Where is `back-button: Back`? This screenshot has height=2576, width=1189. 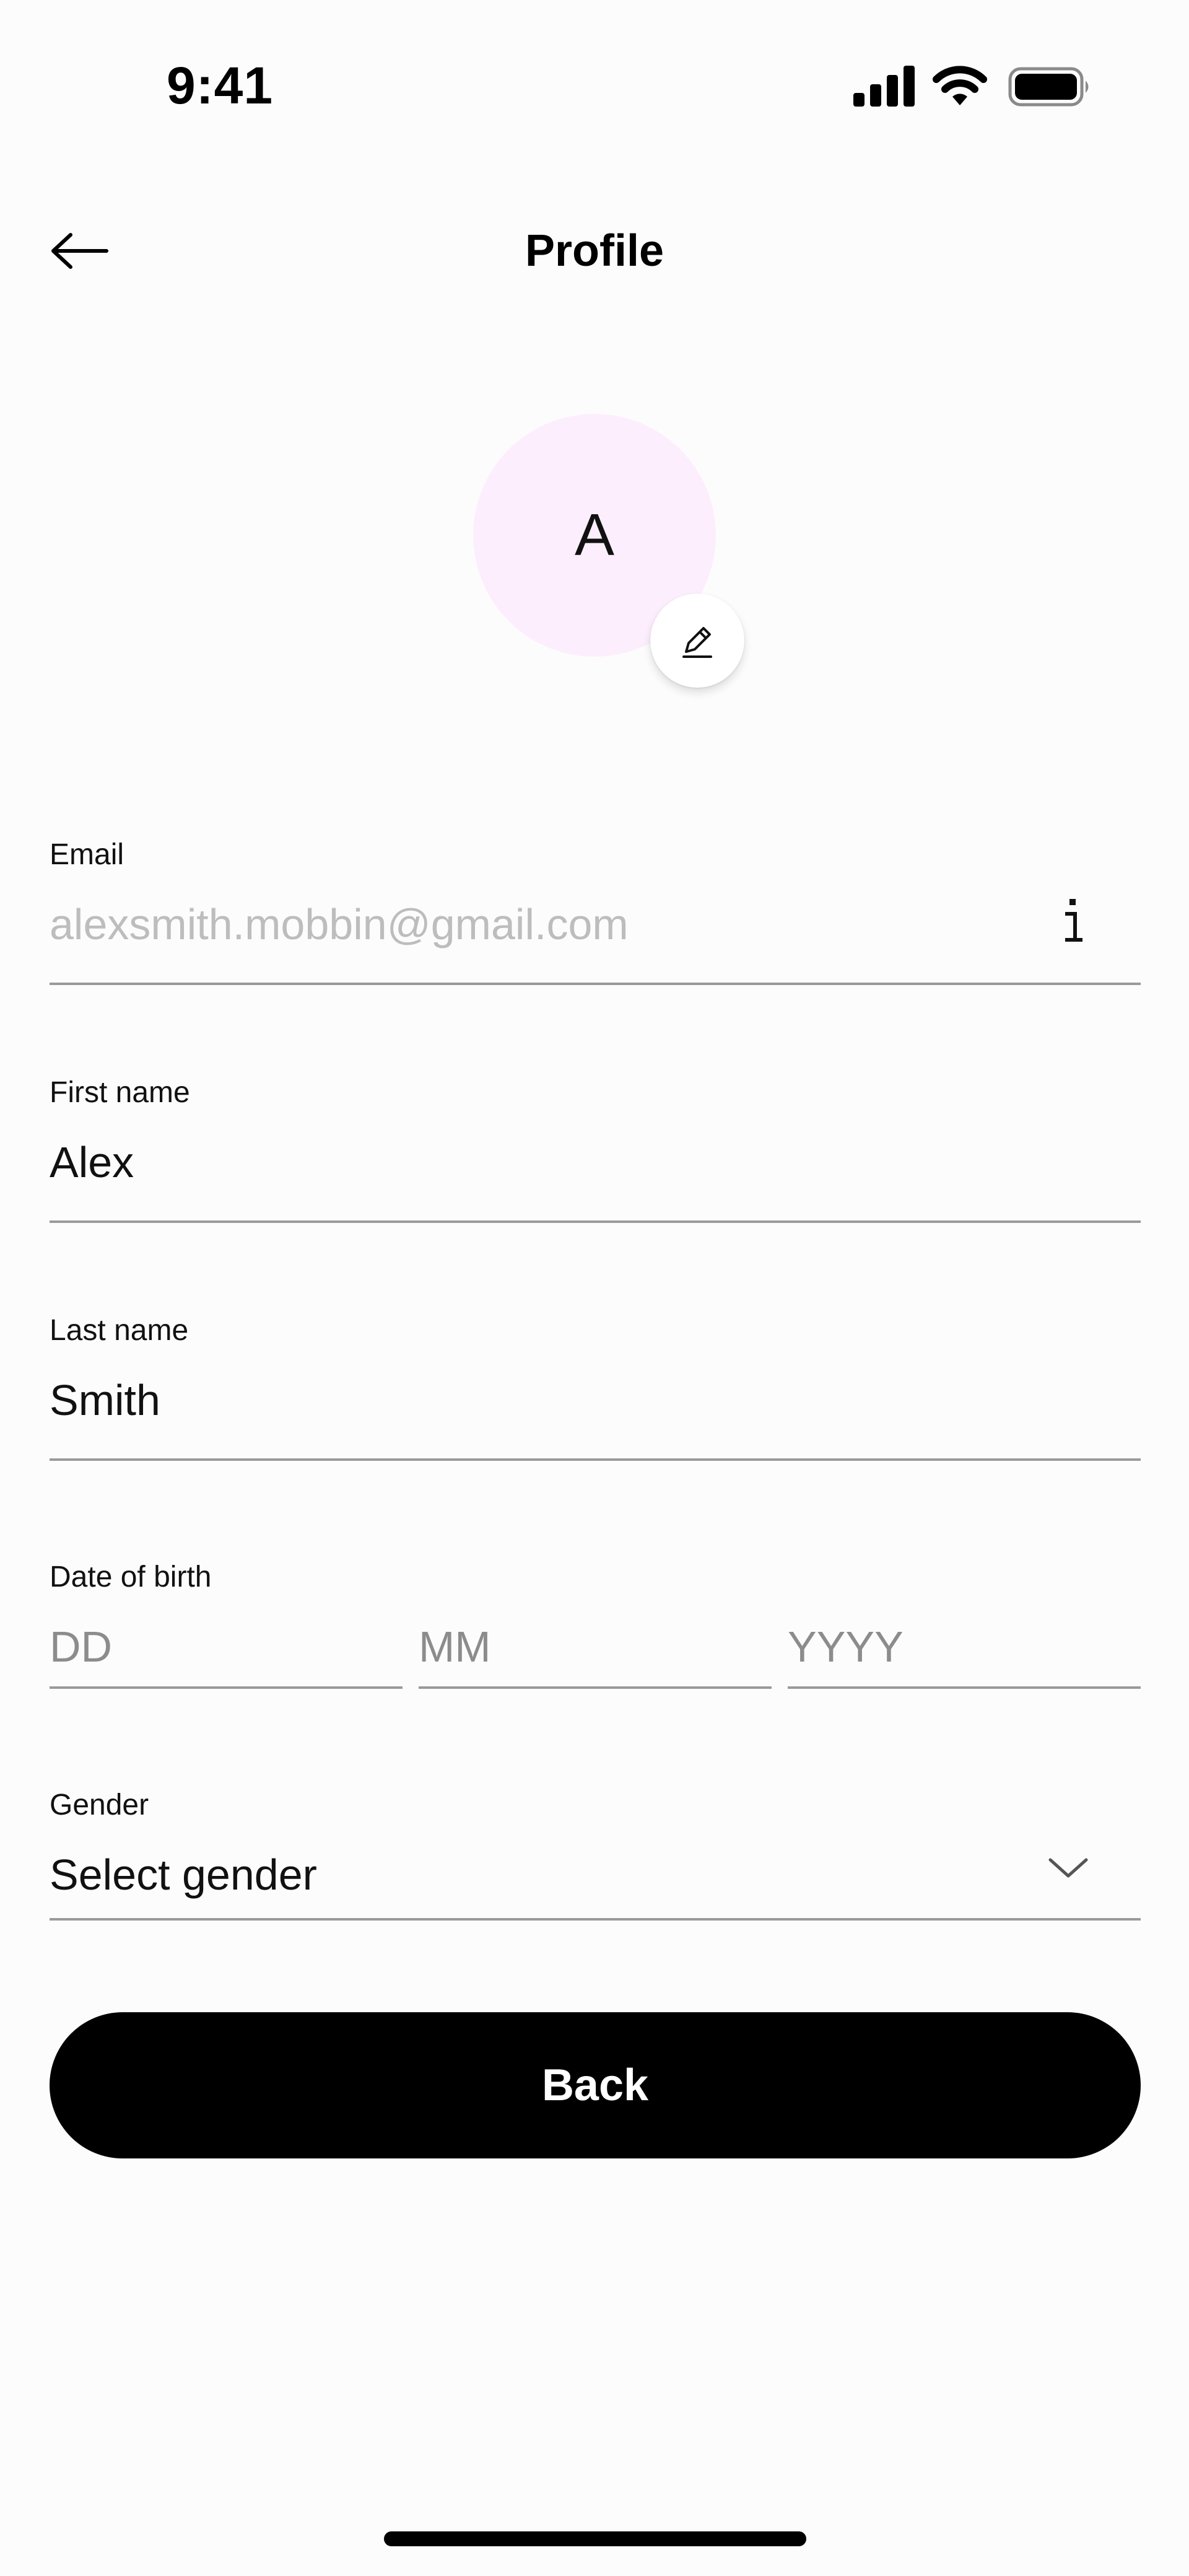 back-button: Back is located at coordinates (595, 2085).